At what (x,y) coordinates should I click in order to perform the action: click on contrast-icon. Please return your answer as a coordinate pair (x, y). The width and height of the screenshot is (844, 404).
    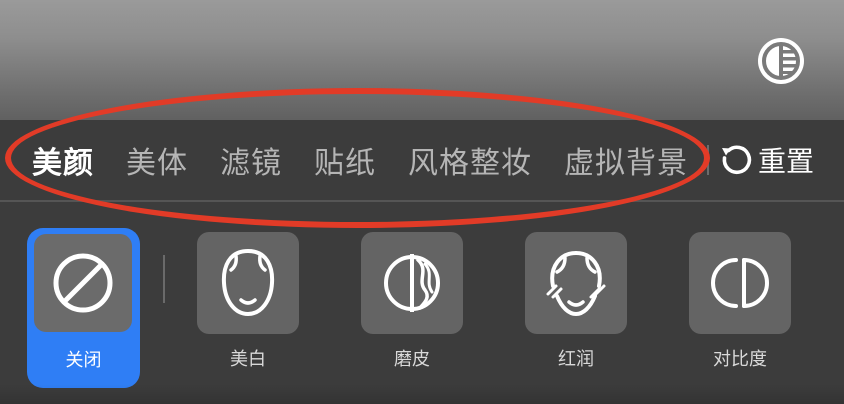
    Looking at the image, I should click on (740, 283).